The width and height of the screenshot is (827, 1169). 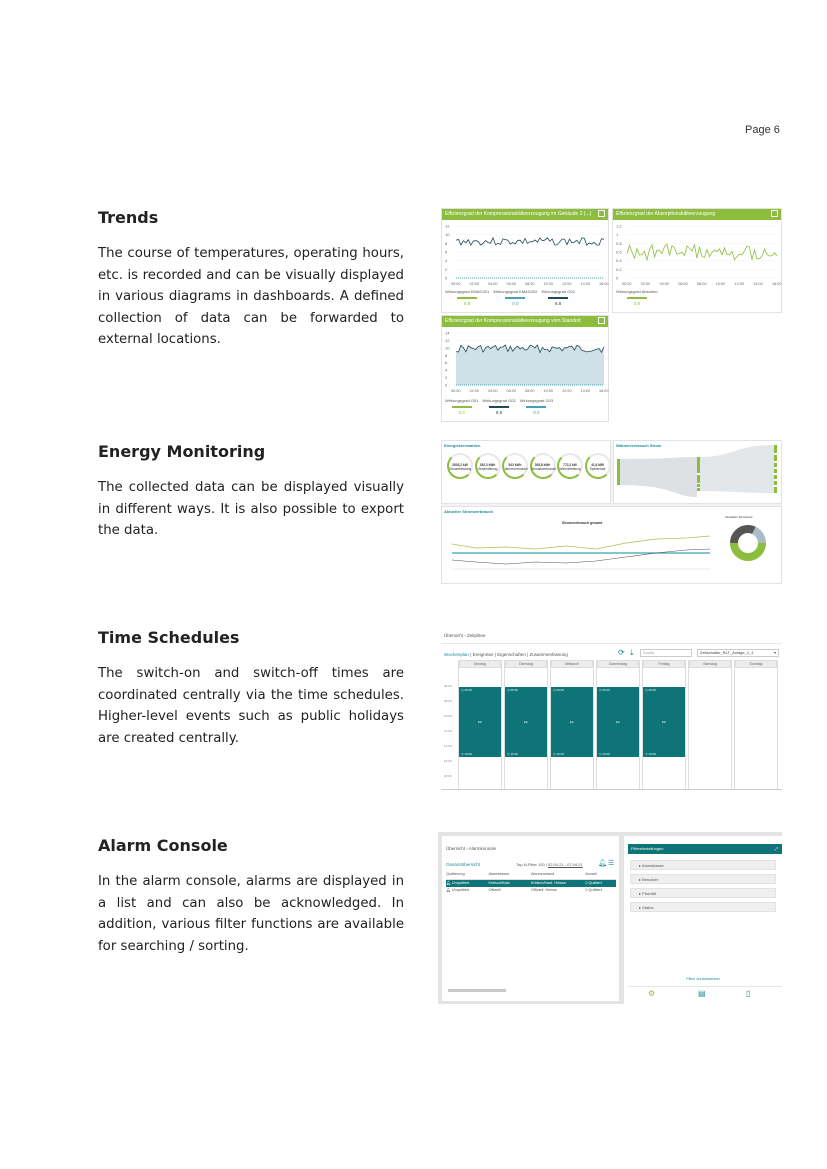 I want to click on overview-link: Gesamtübersicht, so click(x=463, y=864).